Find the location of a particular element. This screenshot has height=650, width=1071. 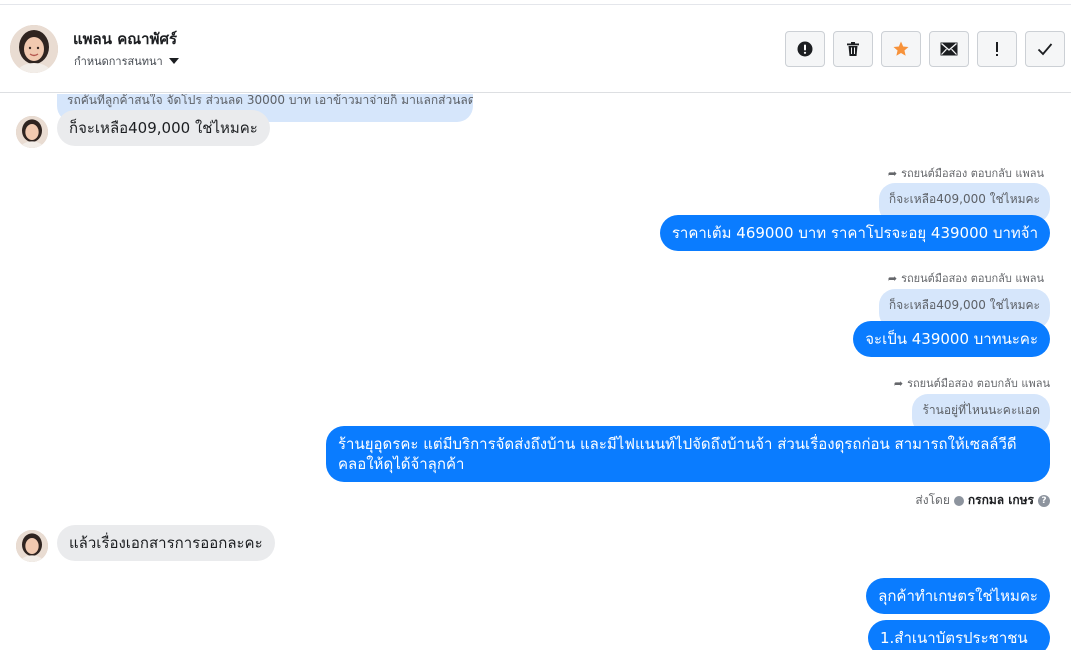

message-text: 1.สำเนาบัตรประชาชน is located at coordinates (954, 638).